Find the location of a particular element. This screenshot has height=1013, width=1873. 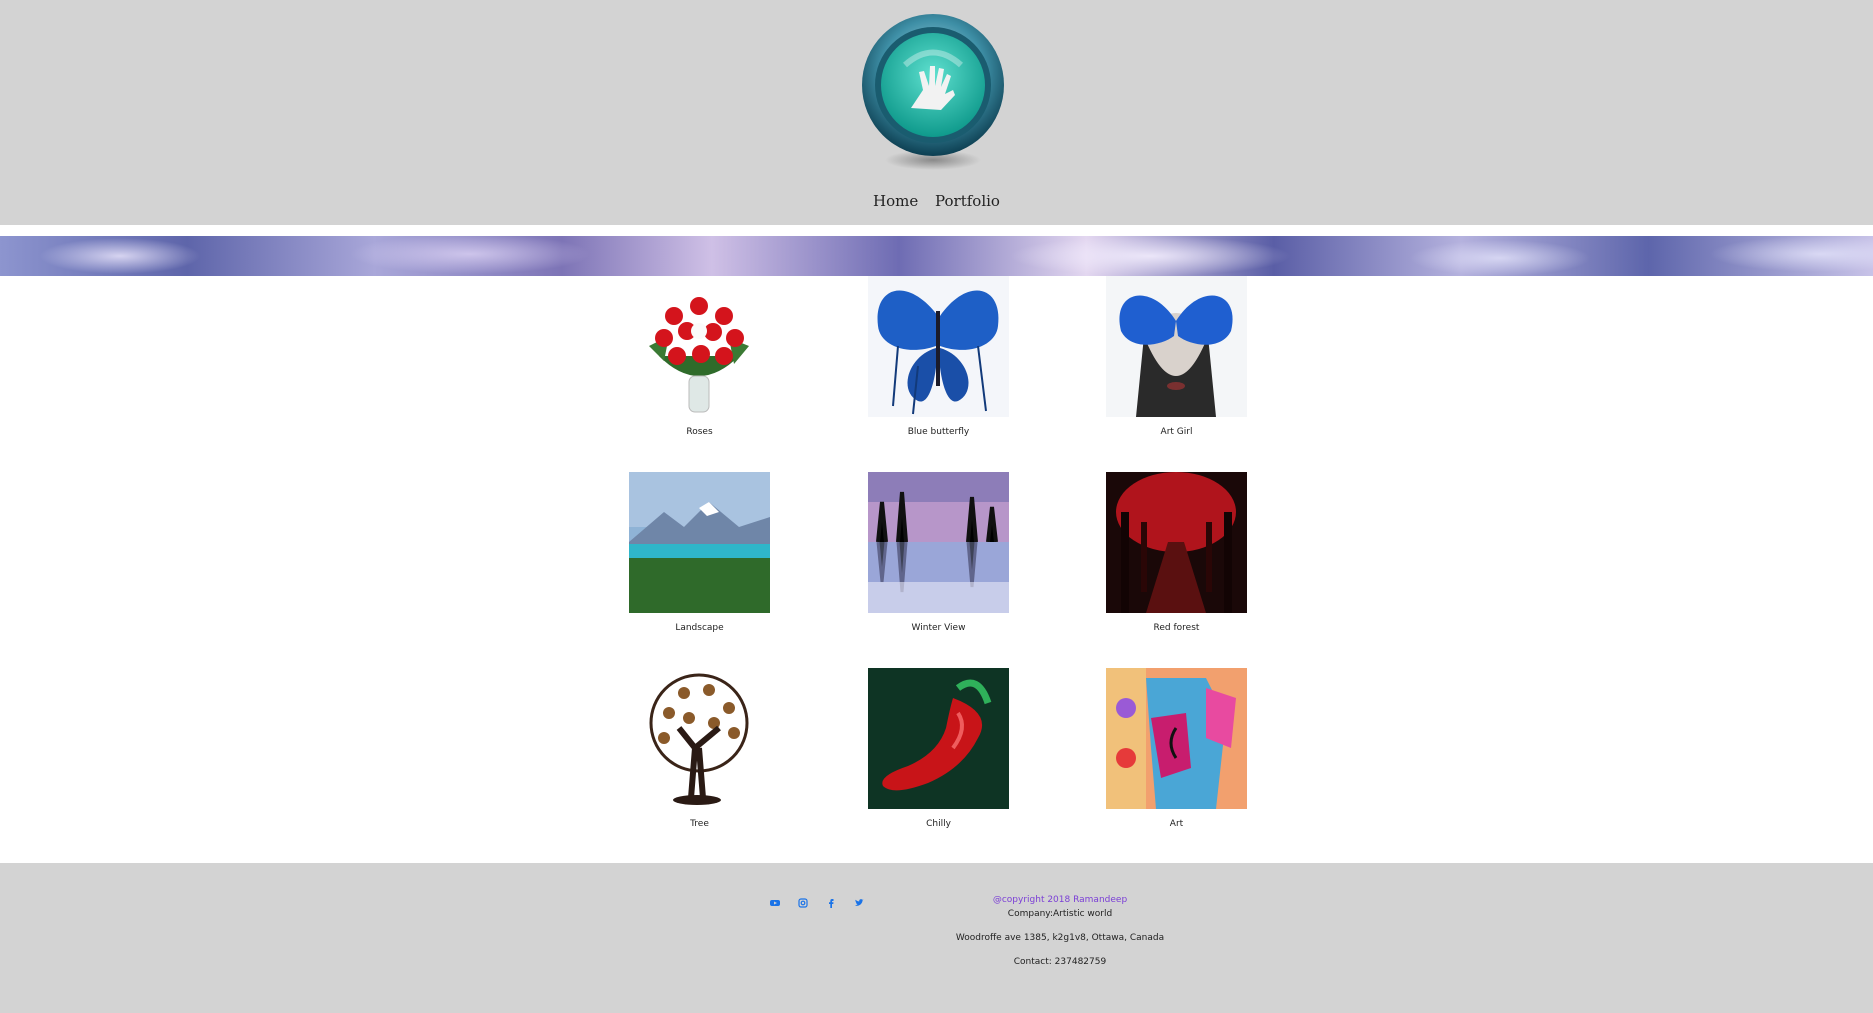

main-nav: Home Portfolio is located at coordinates (936, 201).